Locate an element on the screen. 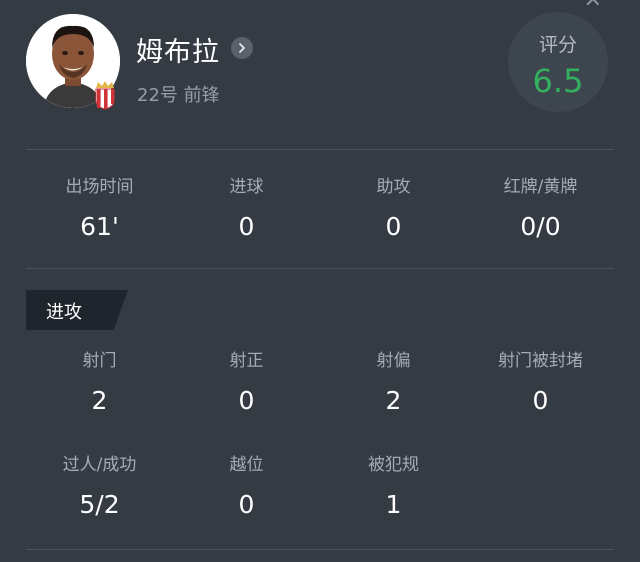 This screenshot has width=640, height=562. summary-stats-row: 出场时间 61' 进球 0 助攻 0 红牌/黄牌 0/0 is located at coordinates (320, 211).